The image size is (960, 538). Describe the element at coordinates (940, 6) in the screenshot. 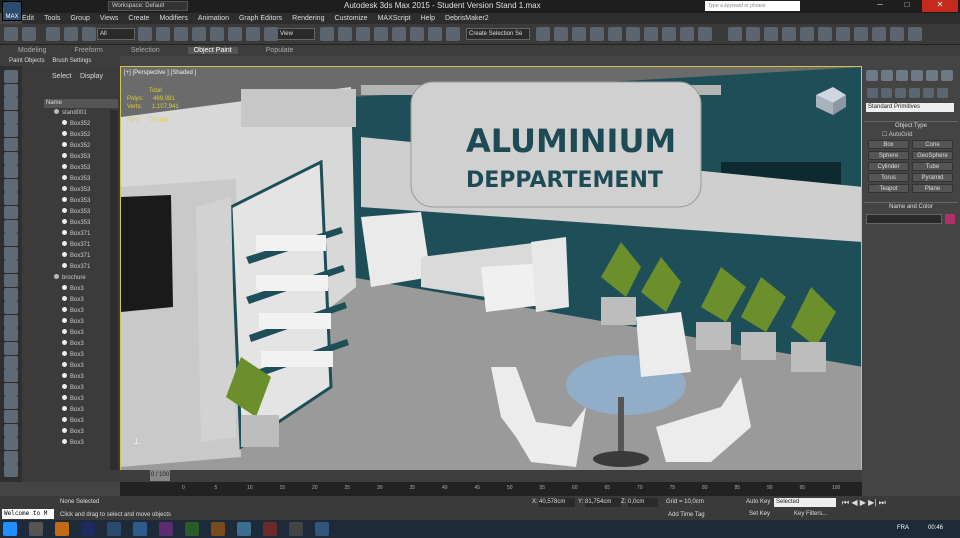

I see `close-button: ✕` at that location.